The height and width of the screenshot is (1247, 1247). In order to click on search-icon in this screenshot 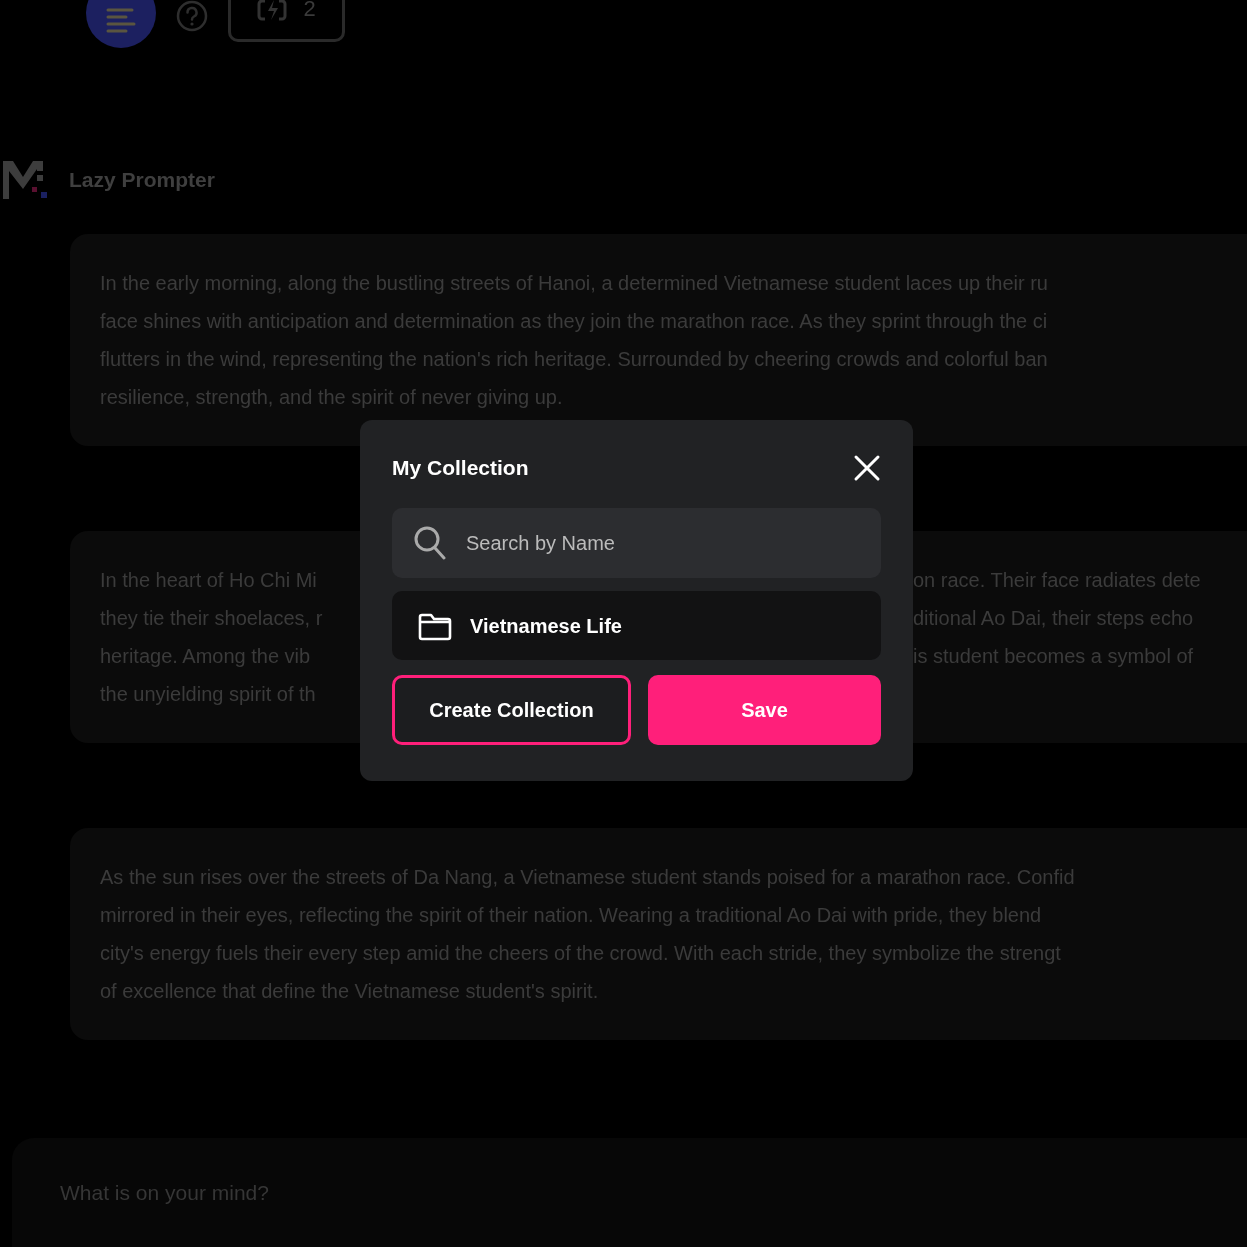, I will do `click(430, 543)`.